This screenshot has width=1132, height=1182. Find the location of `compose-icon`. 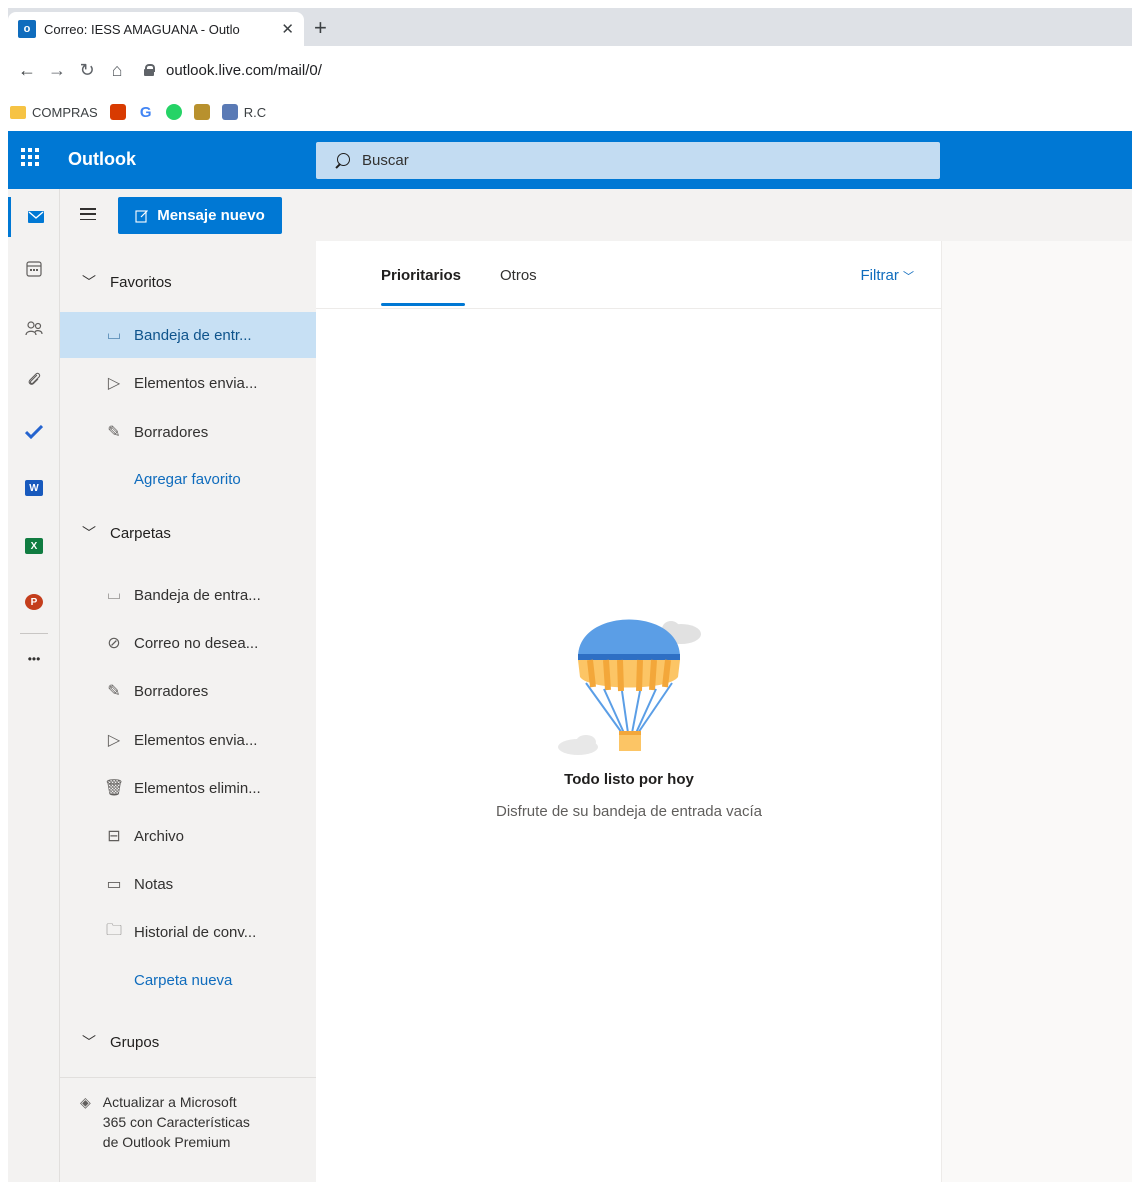

compose-icon is located at coordinates (142, 216).